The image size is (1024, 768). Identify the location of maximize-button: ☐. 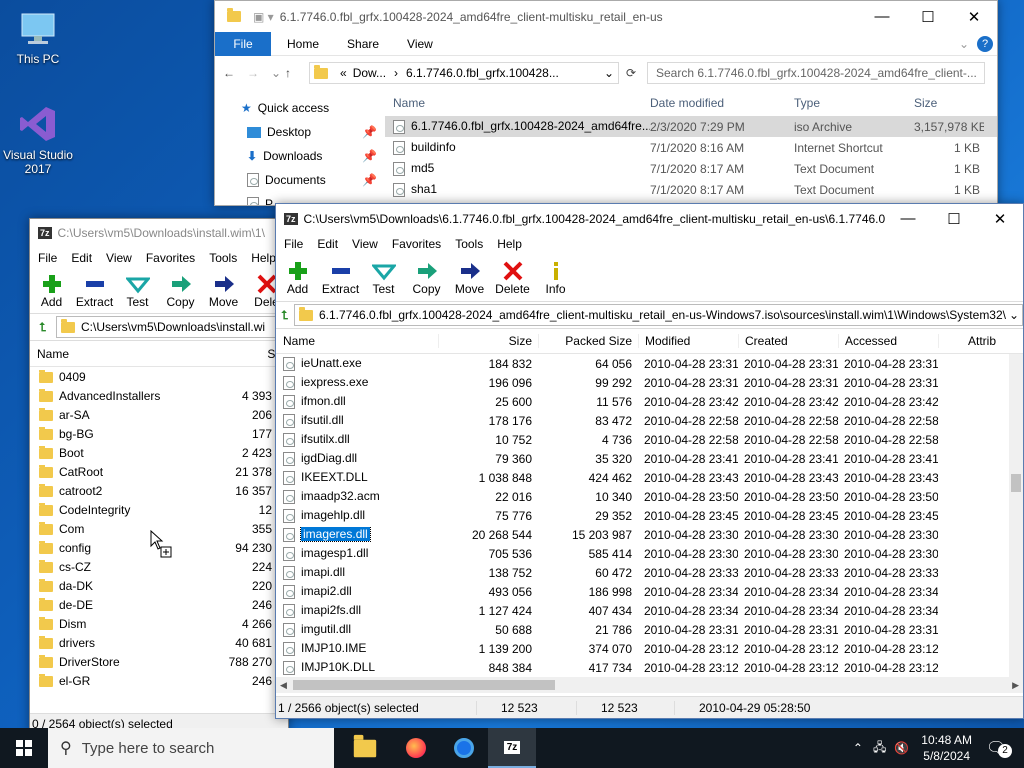
(954, 219).